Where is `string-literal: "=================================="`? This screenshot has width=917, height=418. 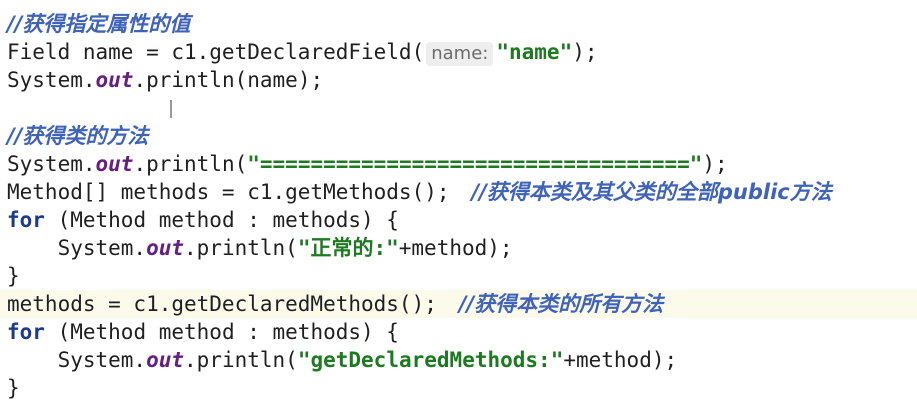
string-literal: "==================================" is located at coordinates (475, 164).